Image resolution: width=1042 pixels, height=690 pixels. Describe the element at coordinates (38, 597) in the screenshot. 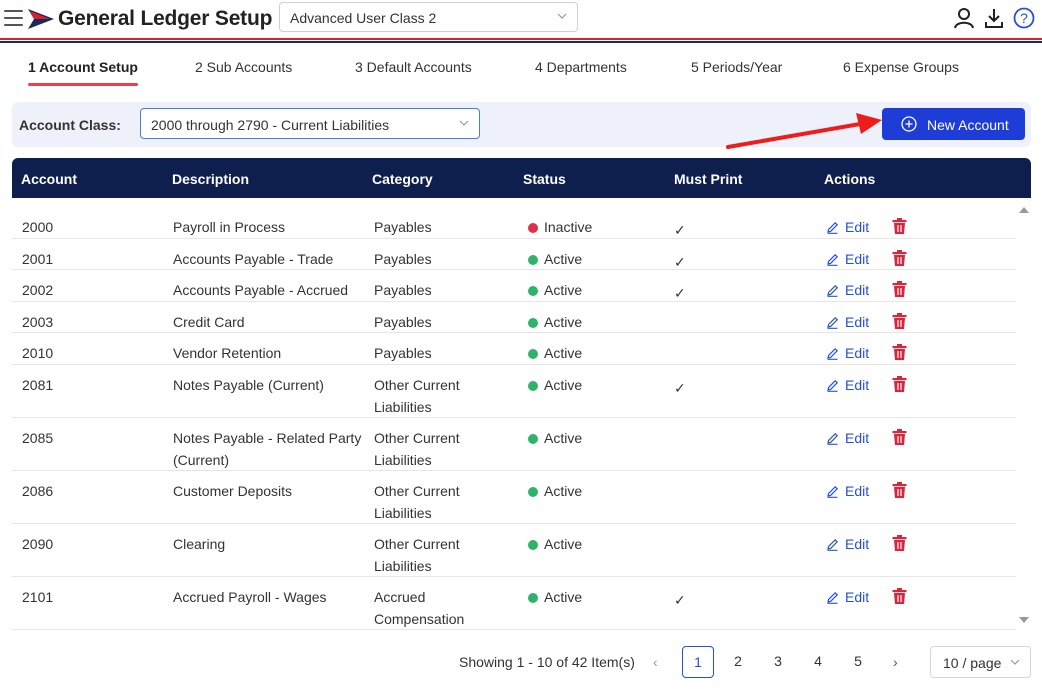

I see `account-number: 2101` at that location.